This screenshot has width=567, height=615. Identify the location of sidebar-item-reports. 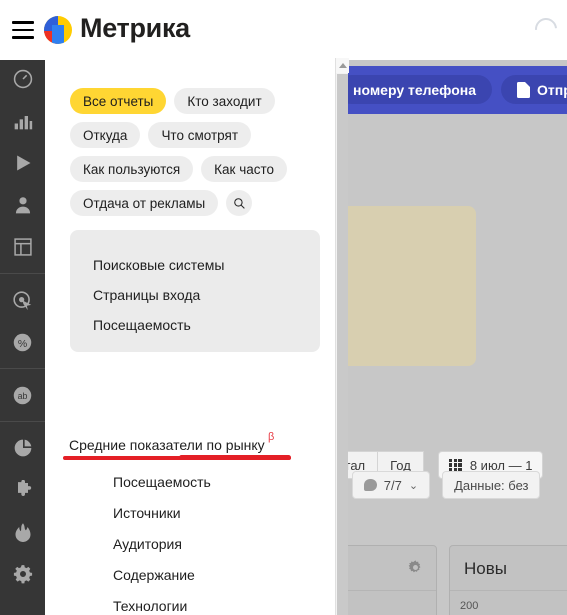
(22, 121).